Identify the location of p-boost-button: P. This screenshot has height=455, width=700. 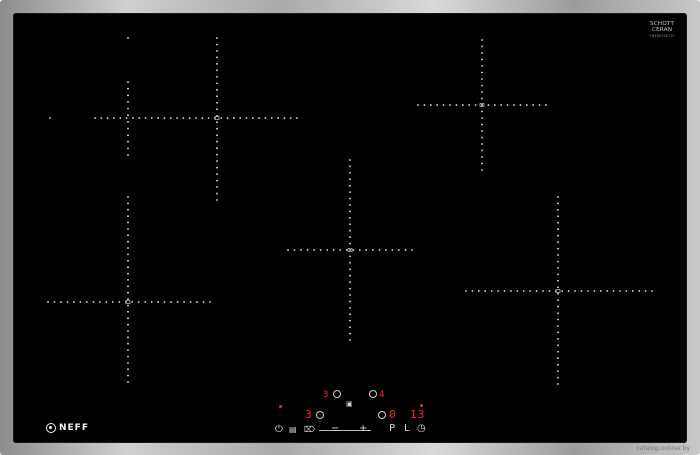
(392, 429).